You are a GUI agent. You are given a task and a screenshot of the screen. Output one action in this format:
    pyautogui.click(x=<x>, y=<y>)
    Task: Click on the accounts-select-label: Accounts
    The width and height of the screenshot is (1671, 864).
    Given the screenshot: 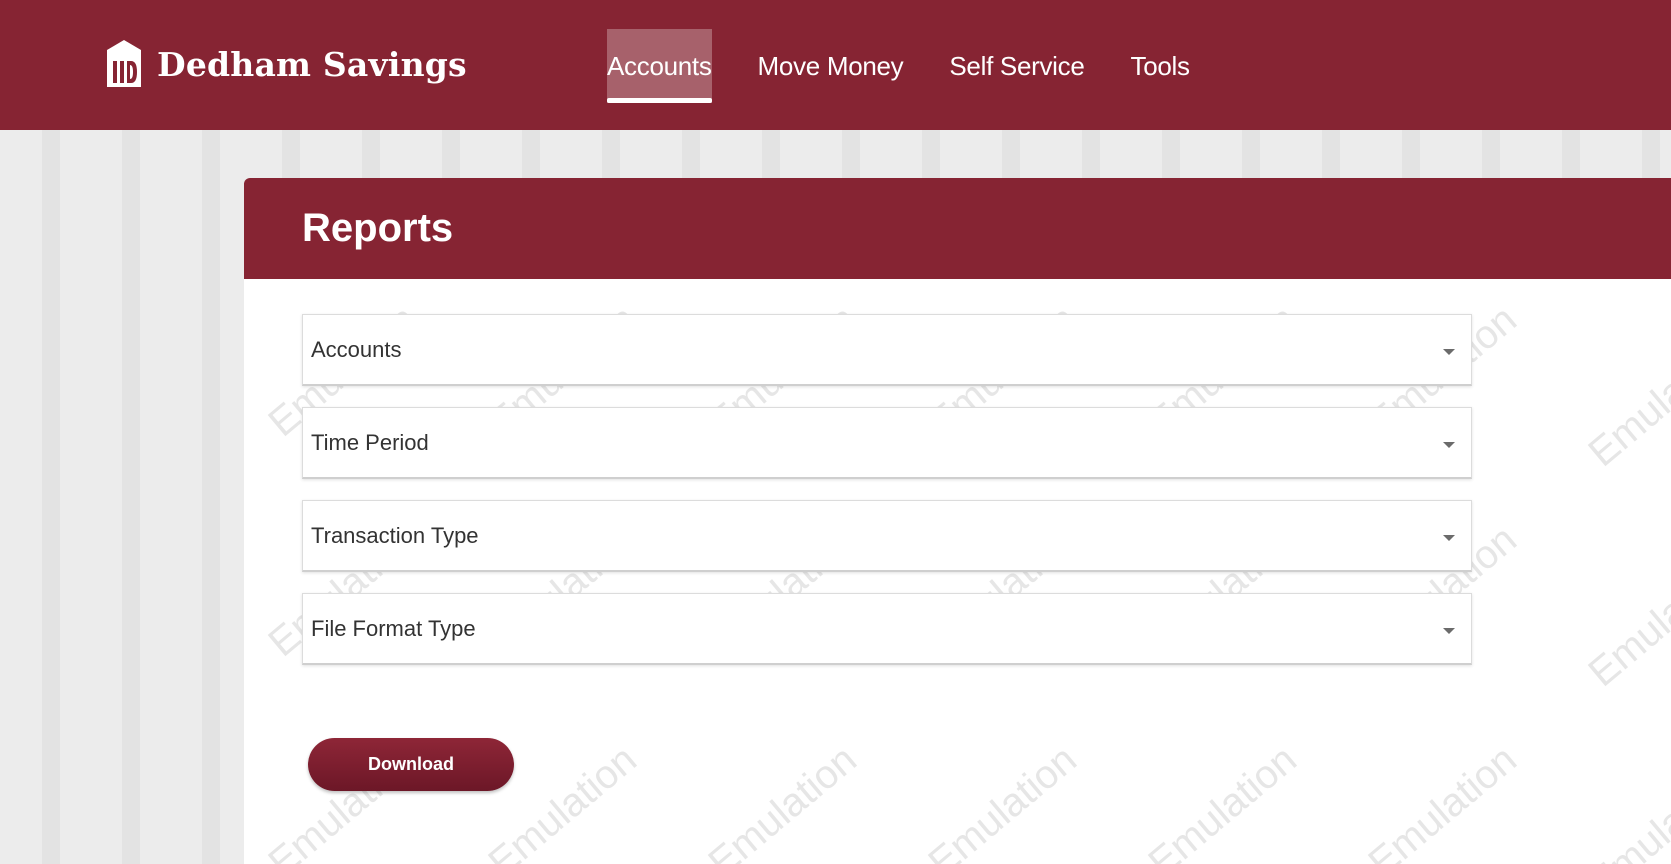 What is the action you would take?
    pyautogui.click(x=356, y=349)
    